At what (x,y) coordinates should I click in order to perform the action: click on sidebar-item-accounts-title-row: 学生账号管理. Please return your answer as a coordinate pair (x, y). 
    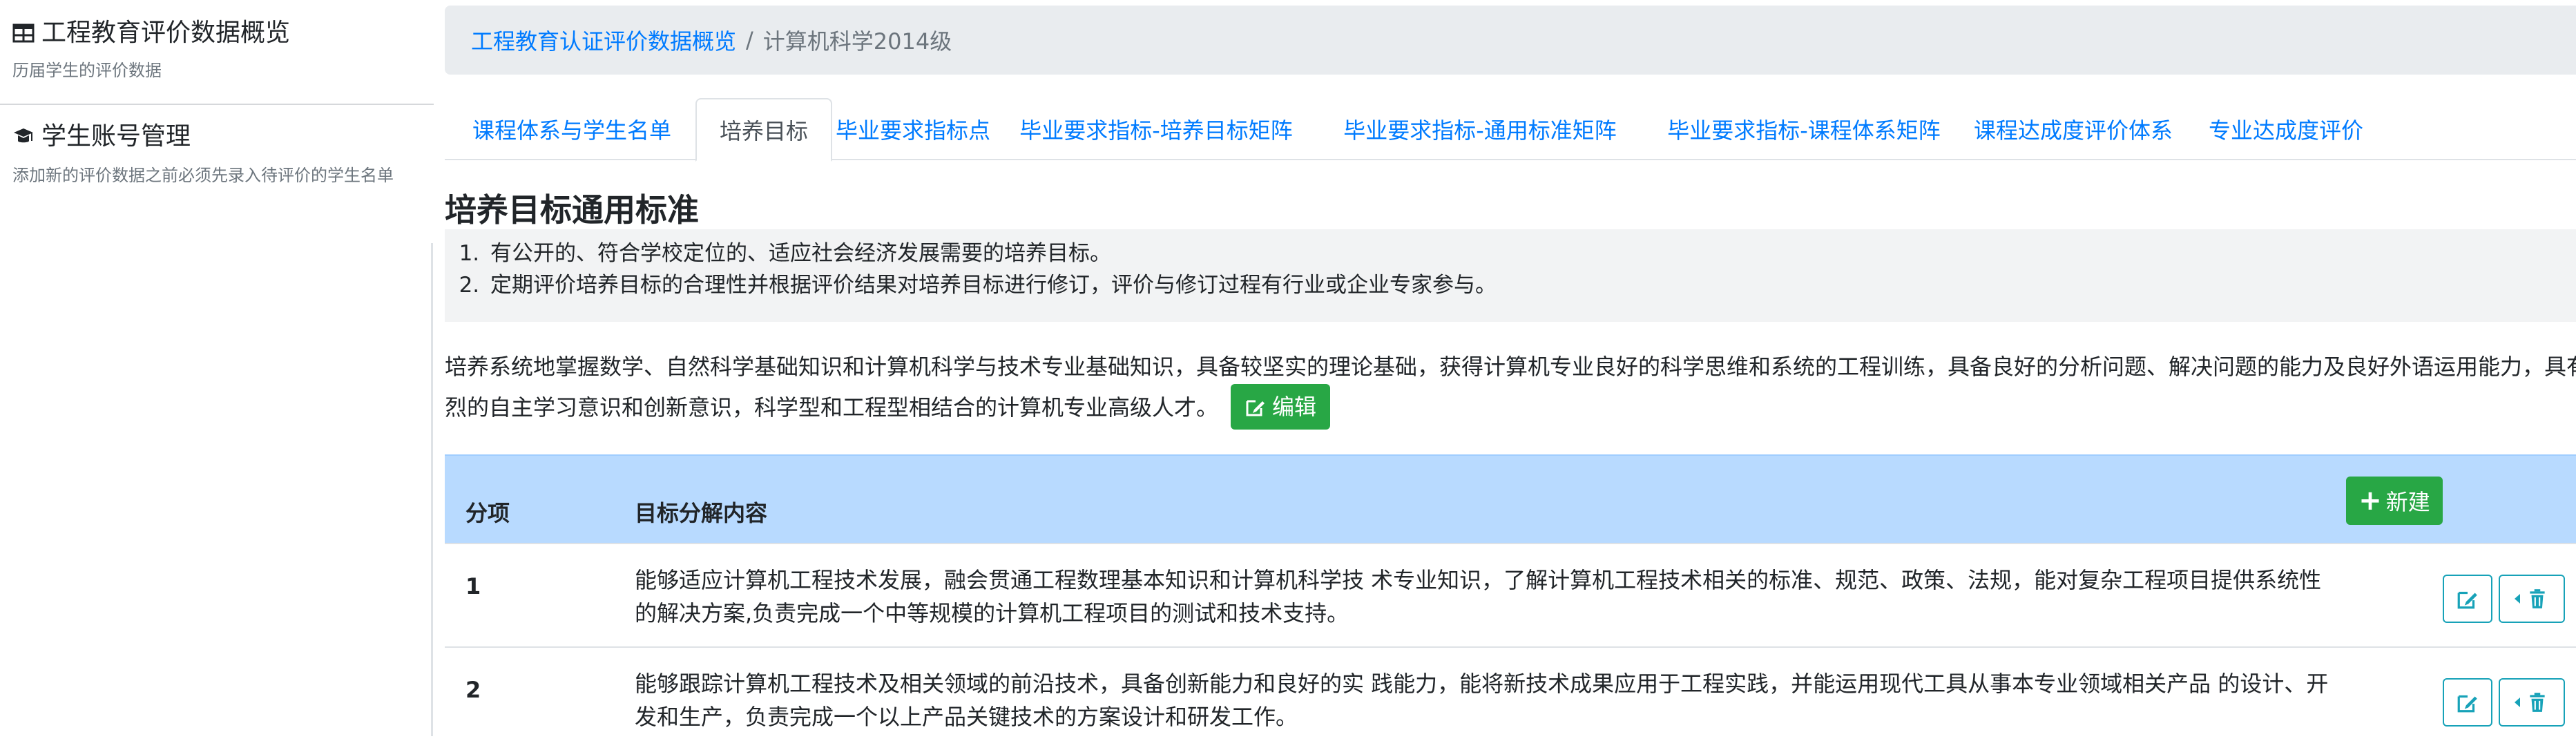
    Looking at the image, I should click on (216, 136).